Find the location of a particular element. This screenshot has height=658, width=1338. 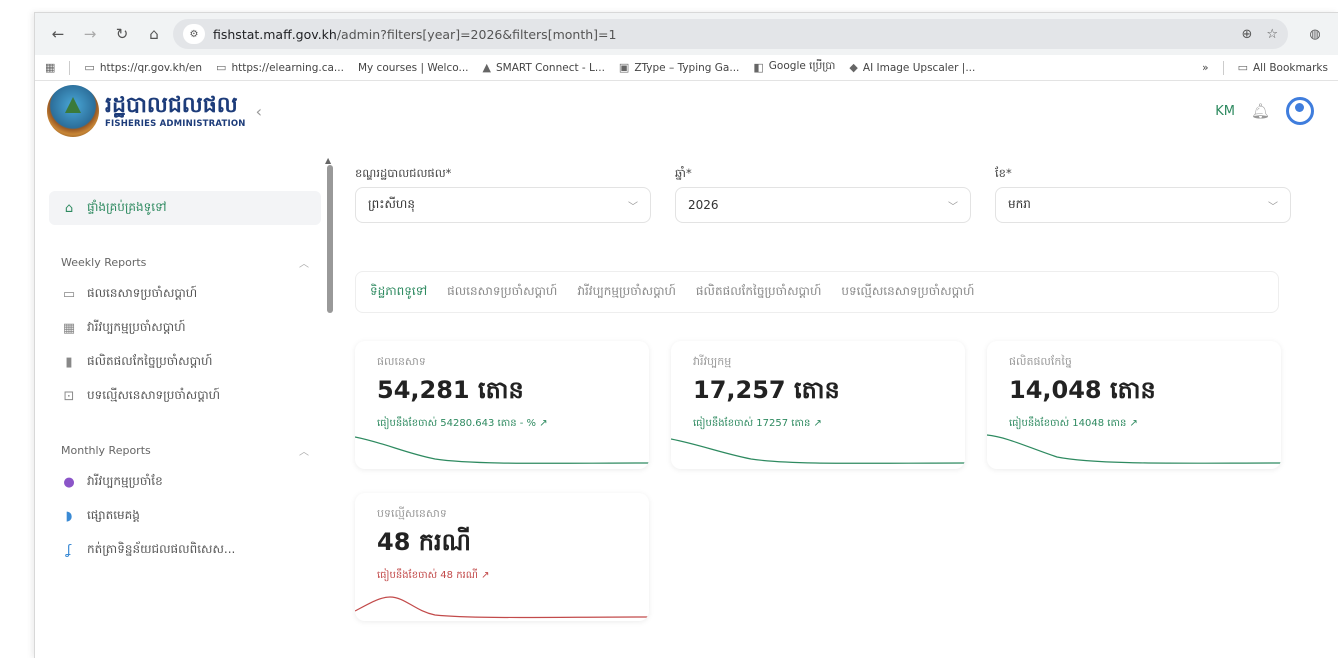

bookmark-item: ◧ Google ប្រើប្រា is located at coordinates (794, 67).